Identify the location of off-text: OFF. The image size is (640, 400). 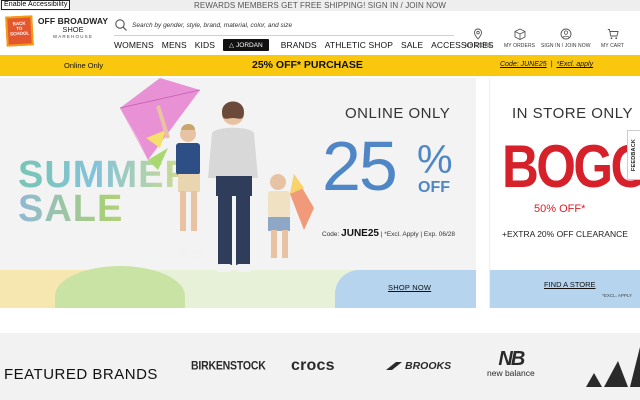
(434, 187).